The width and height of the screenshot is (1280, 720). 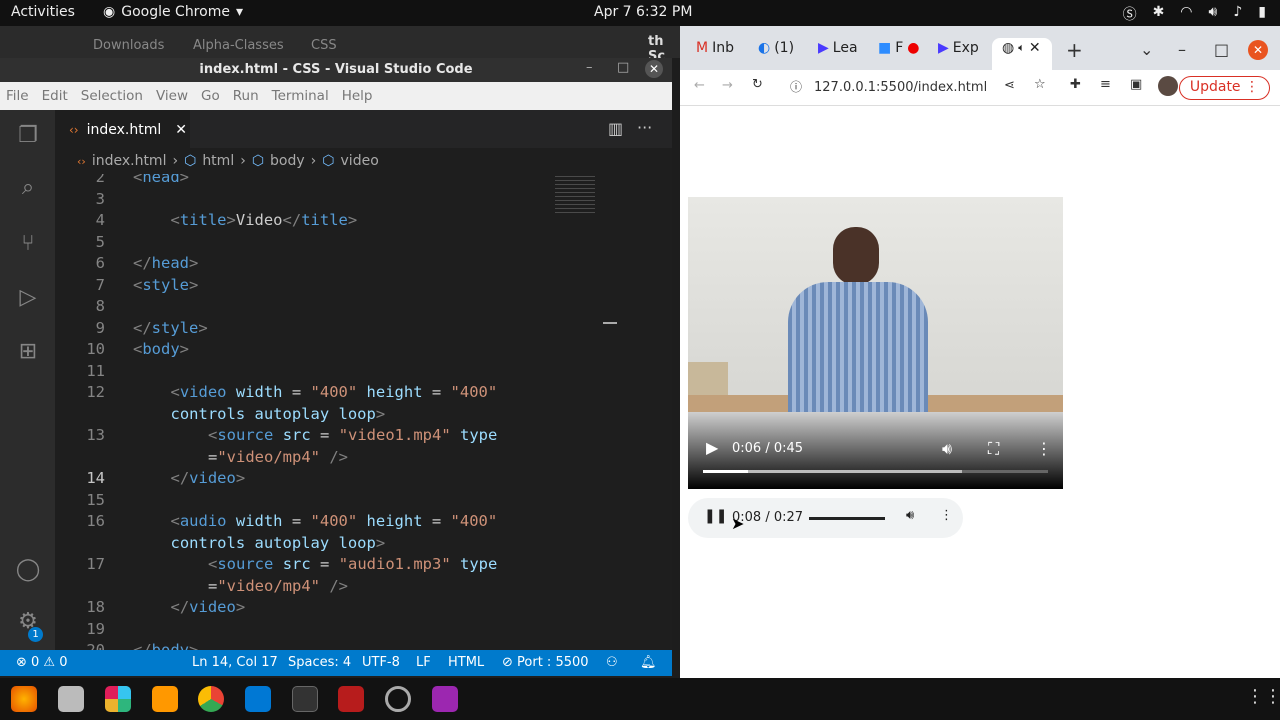 I want to click on address-bar: 127.0.0.1:5500/index.html, so click(x=964, y=88).